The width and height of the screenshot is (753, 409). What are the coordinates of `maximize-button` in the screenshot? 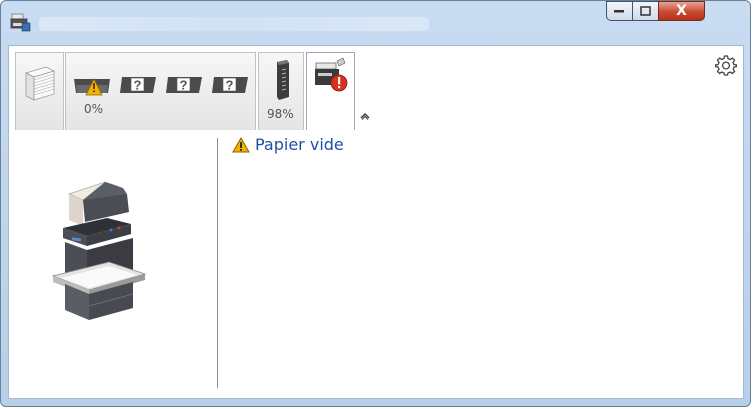 It's located at (645, 11).